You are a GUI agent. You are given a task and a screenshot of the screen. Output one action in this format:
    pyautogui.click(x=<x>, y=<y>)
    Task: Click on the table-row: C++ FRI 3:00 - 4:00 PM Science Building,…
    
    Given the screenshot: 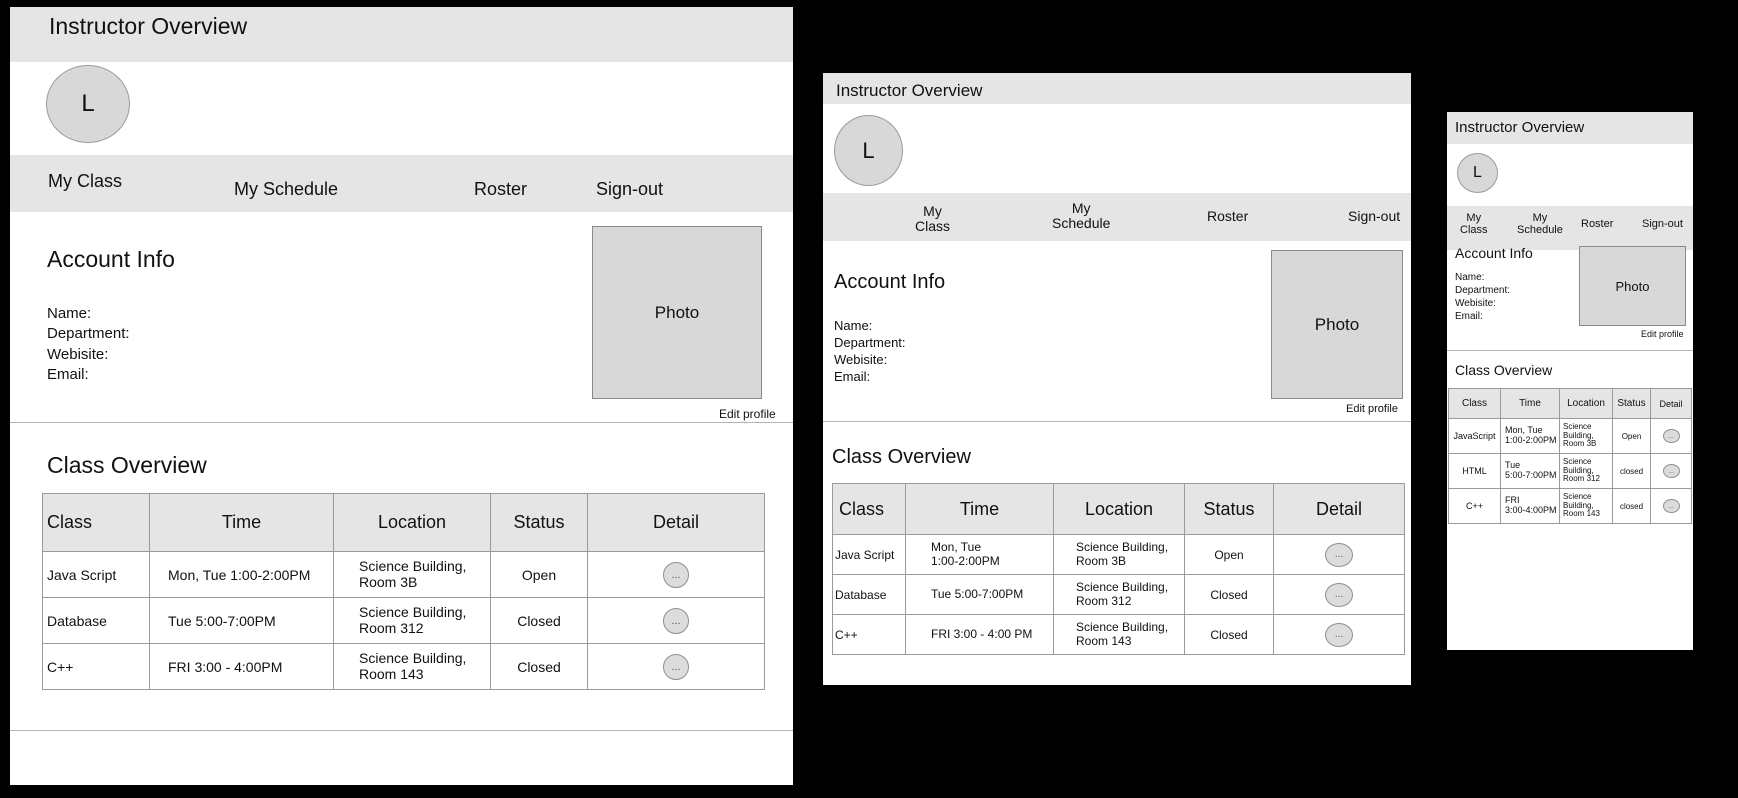 What is the action you would take?
    pyautogui.click(x=1118, y=634)
    